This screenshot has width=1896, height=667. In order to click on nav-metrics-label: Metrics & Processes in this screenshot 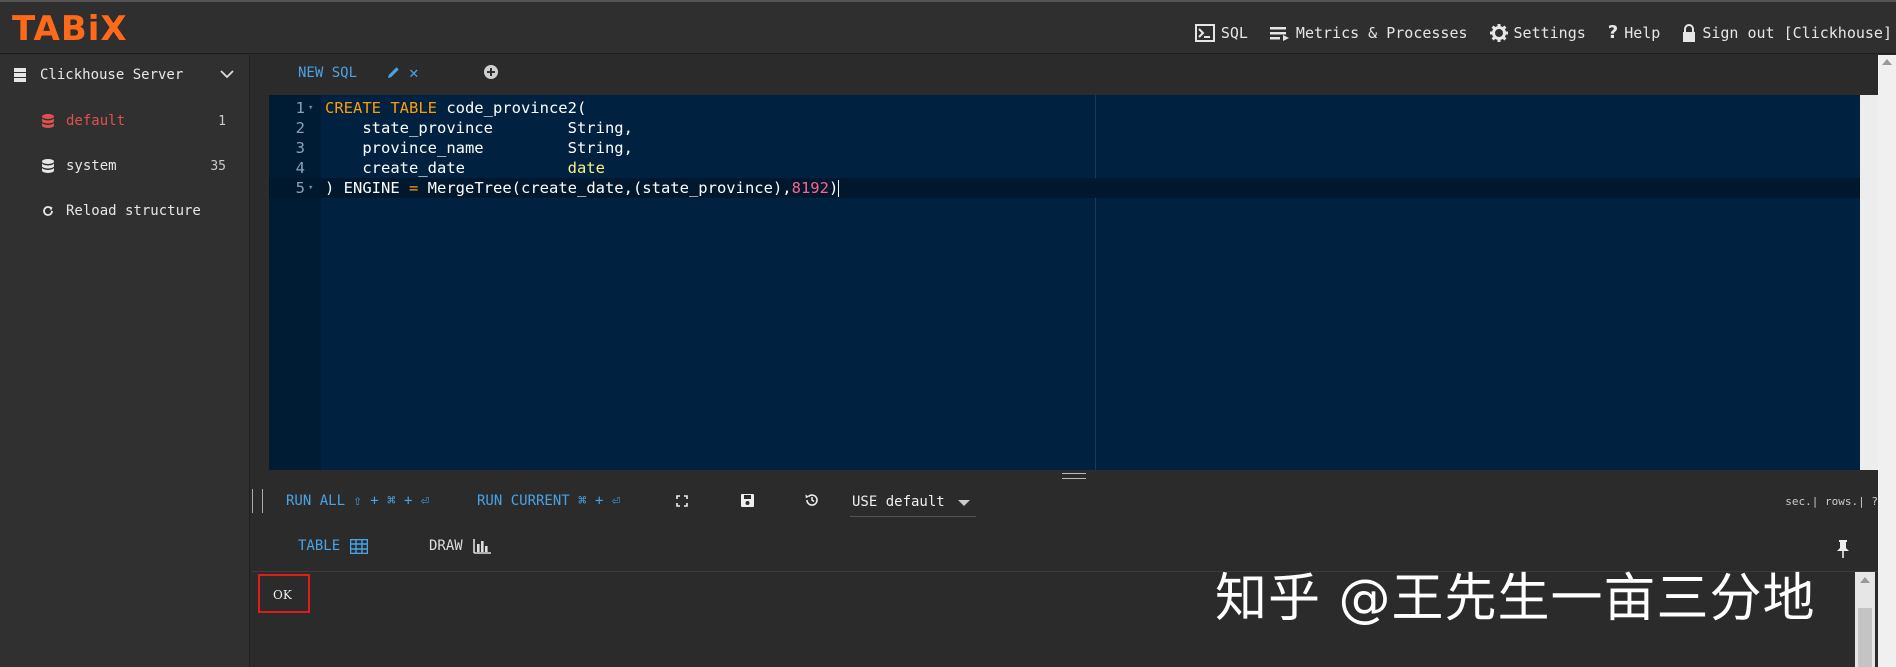, I will do `click(1381, 32)`.